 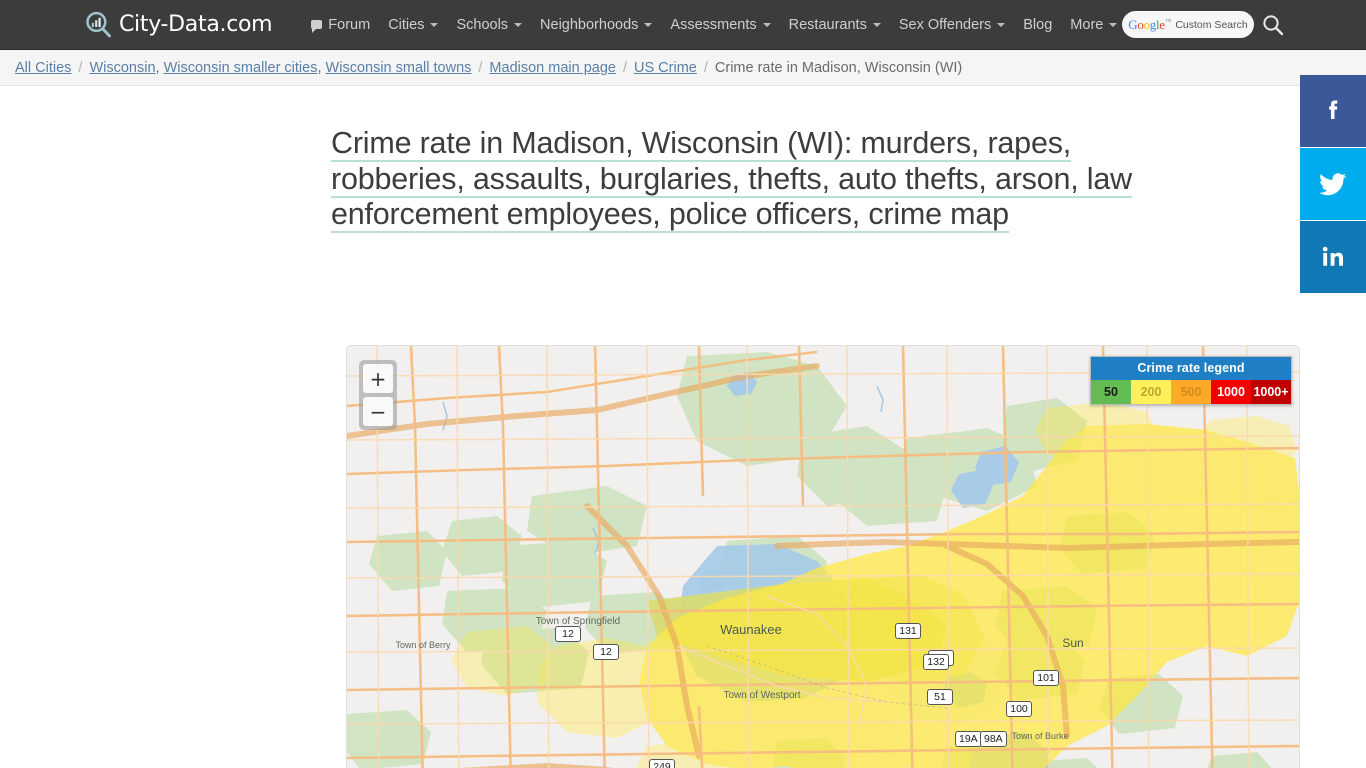 I want to click on legend-cell-200: 200, so click(x=1151, y=392).